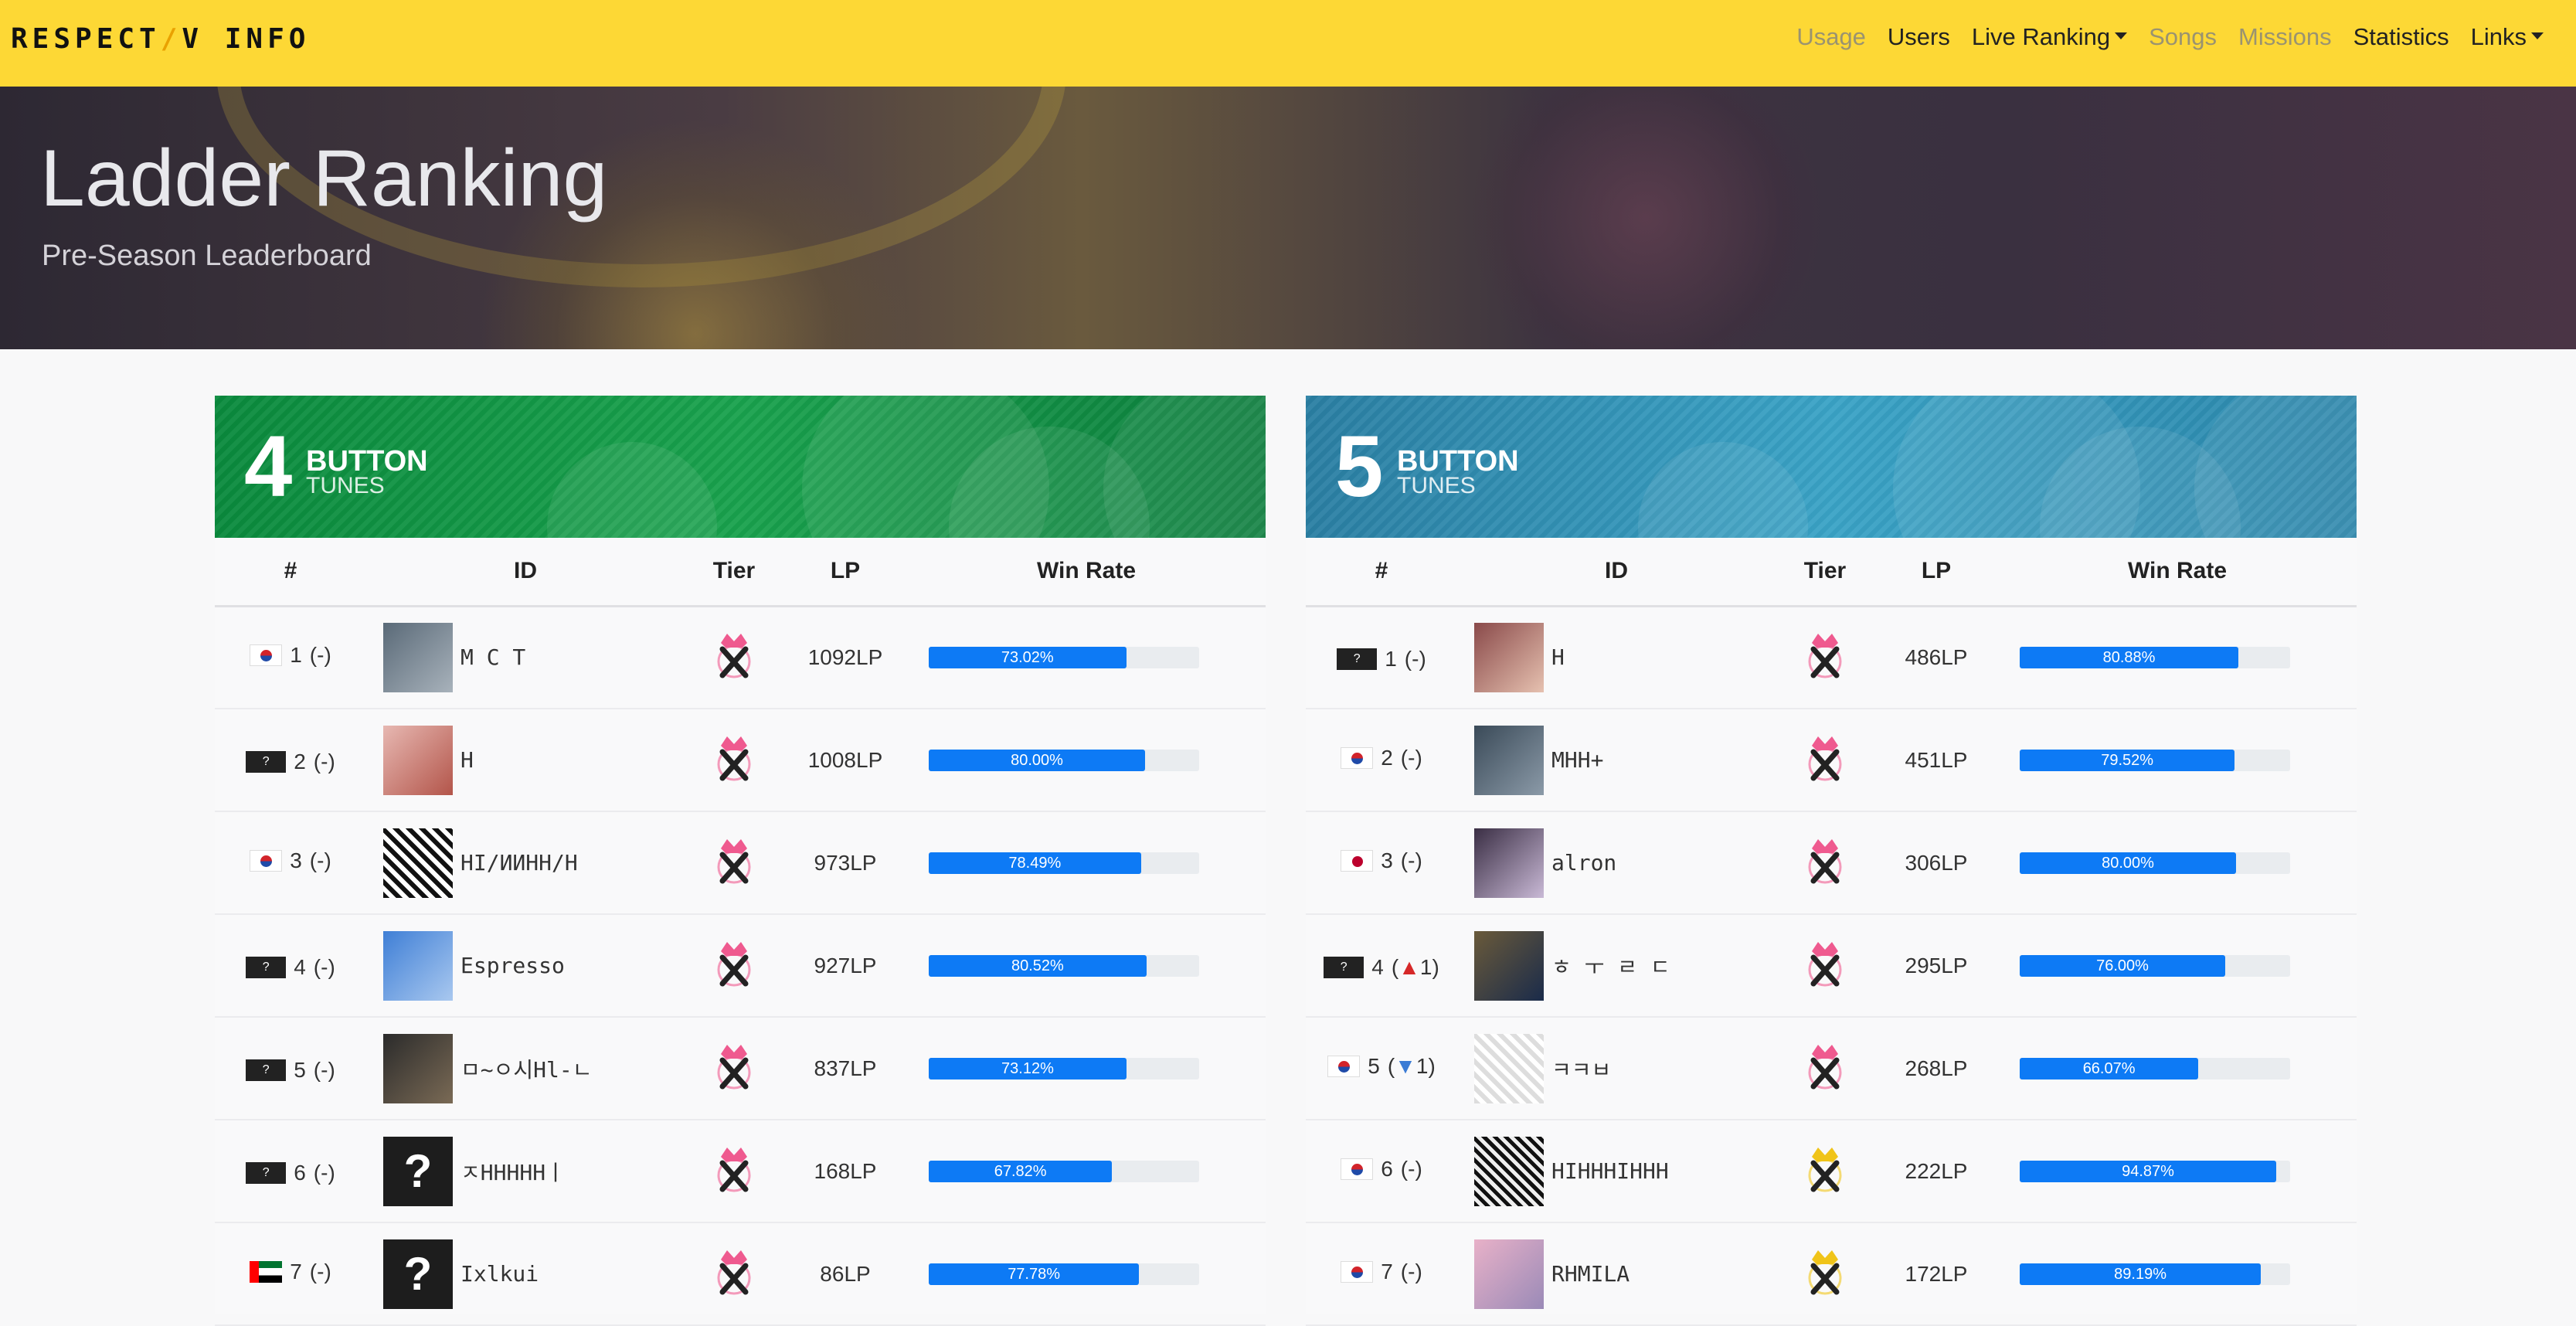 The image size is (2576, 1326). What do you see at coordinates (513, 1171) in the screenshot?
I see `player-name: ㅈHHHHHㅣ` at bounding box center [513, 1171].